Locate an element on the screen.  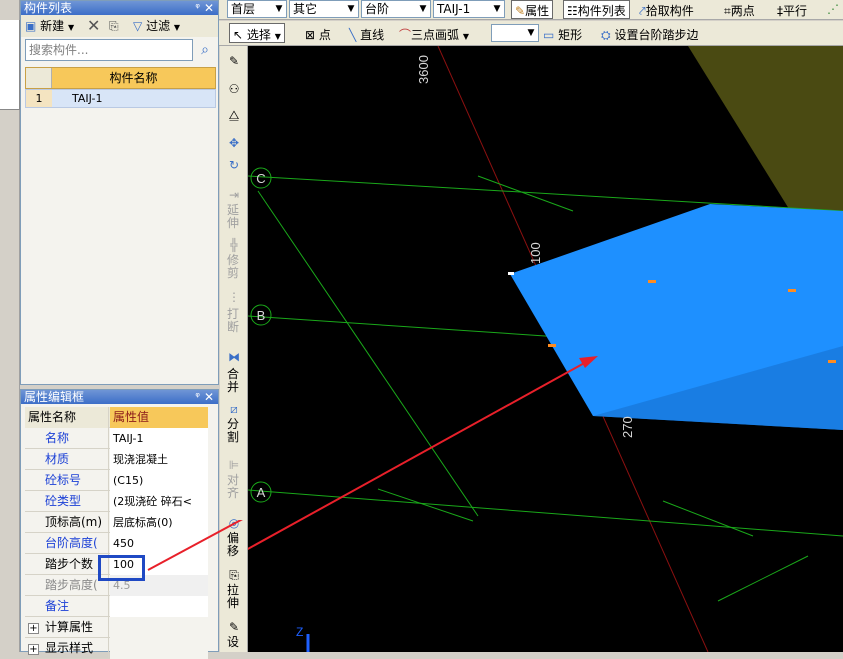
draw-toolbar: ↖ 选择 ▼ ⊠ 点 ╲ 直线 ⌒三点画弧 ▼ ▼ ▭ 矩形 ⛭ 设置台阶踏步边 is located at coordinates (531, 33).